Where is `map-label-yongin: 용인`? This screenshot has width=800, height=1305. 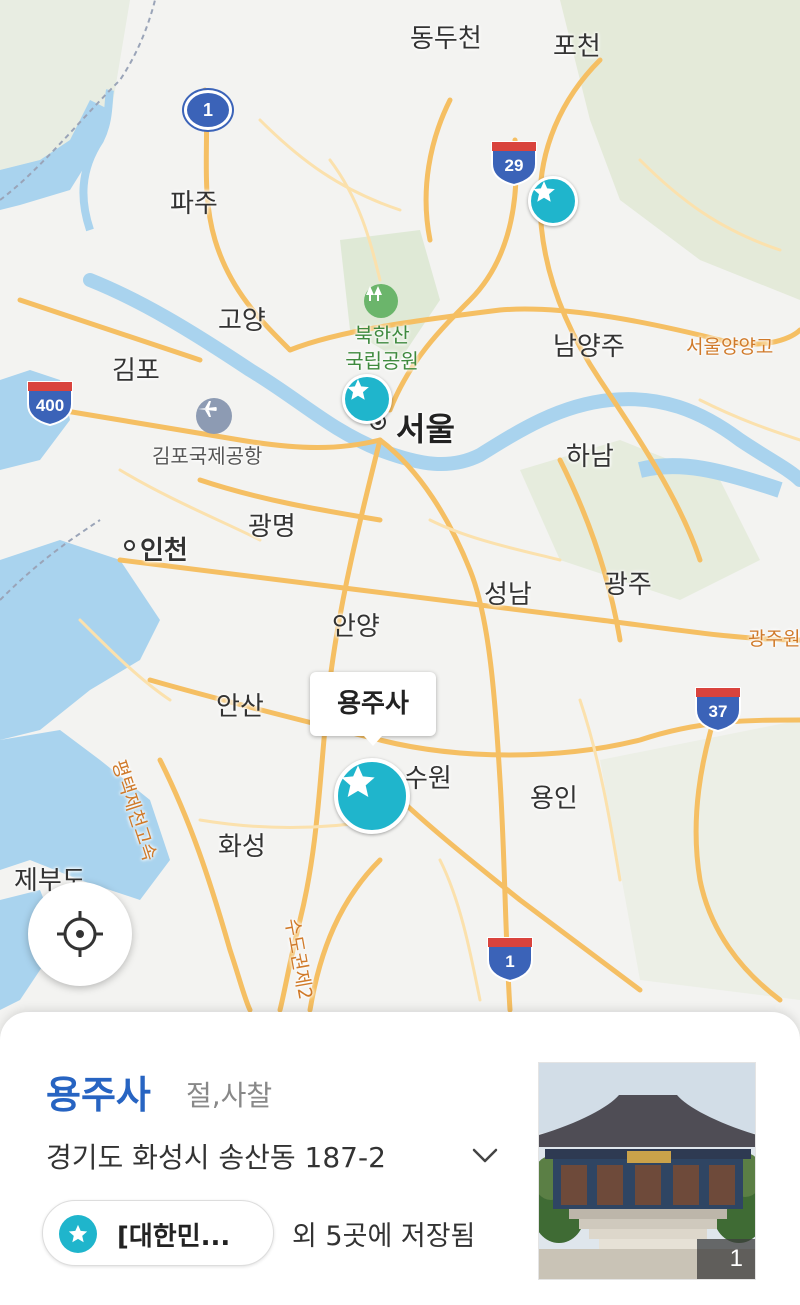 map-label-yongin: 용인 is located at coordinates (554, 796).